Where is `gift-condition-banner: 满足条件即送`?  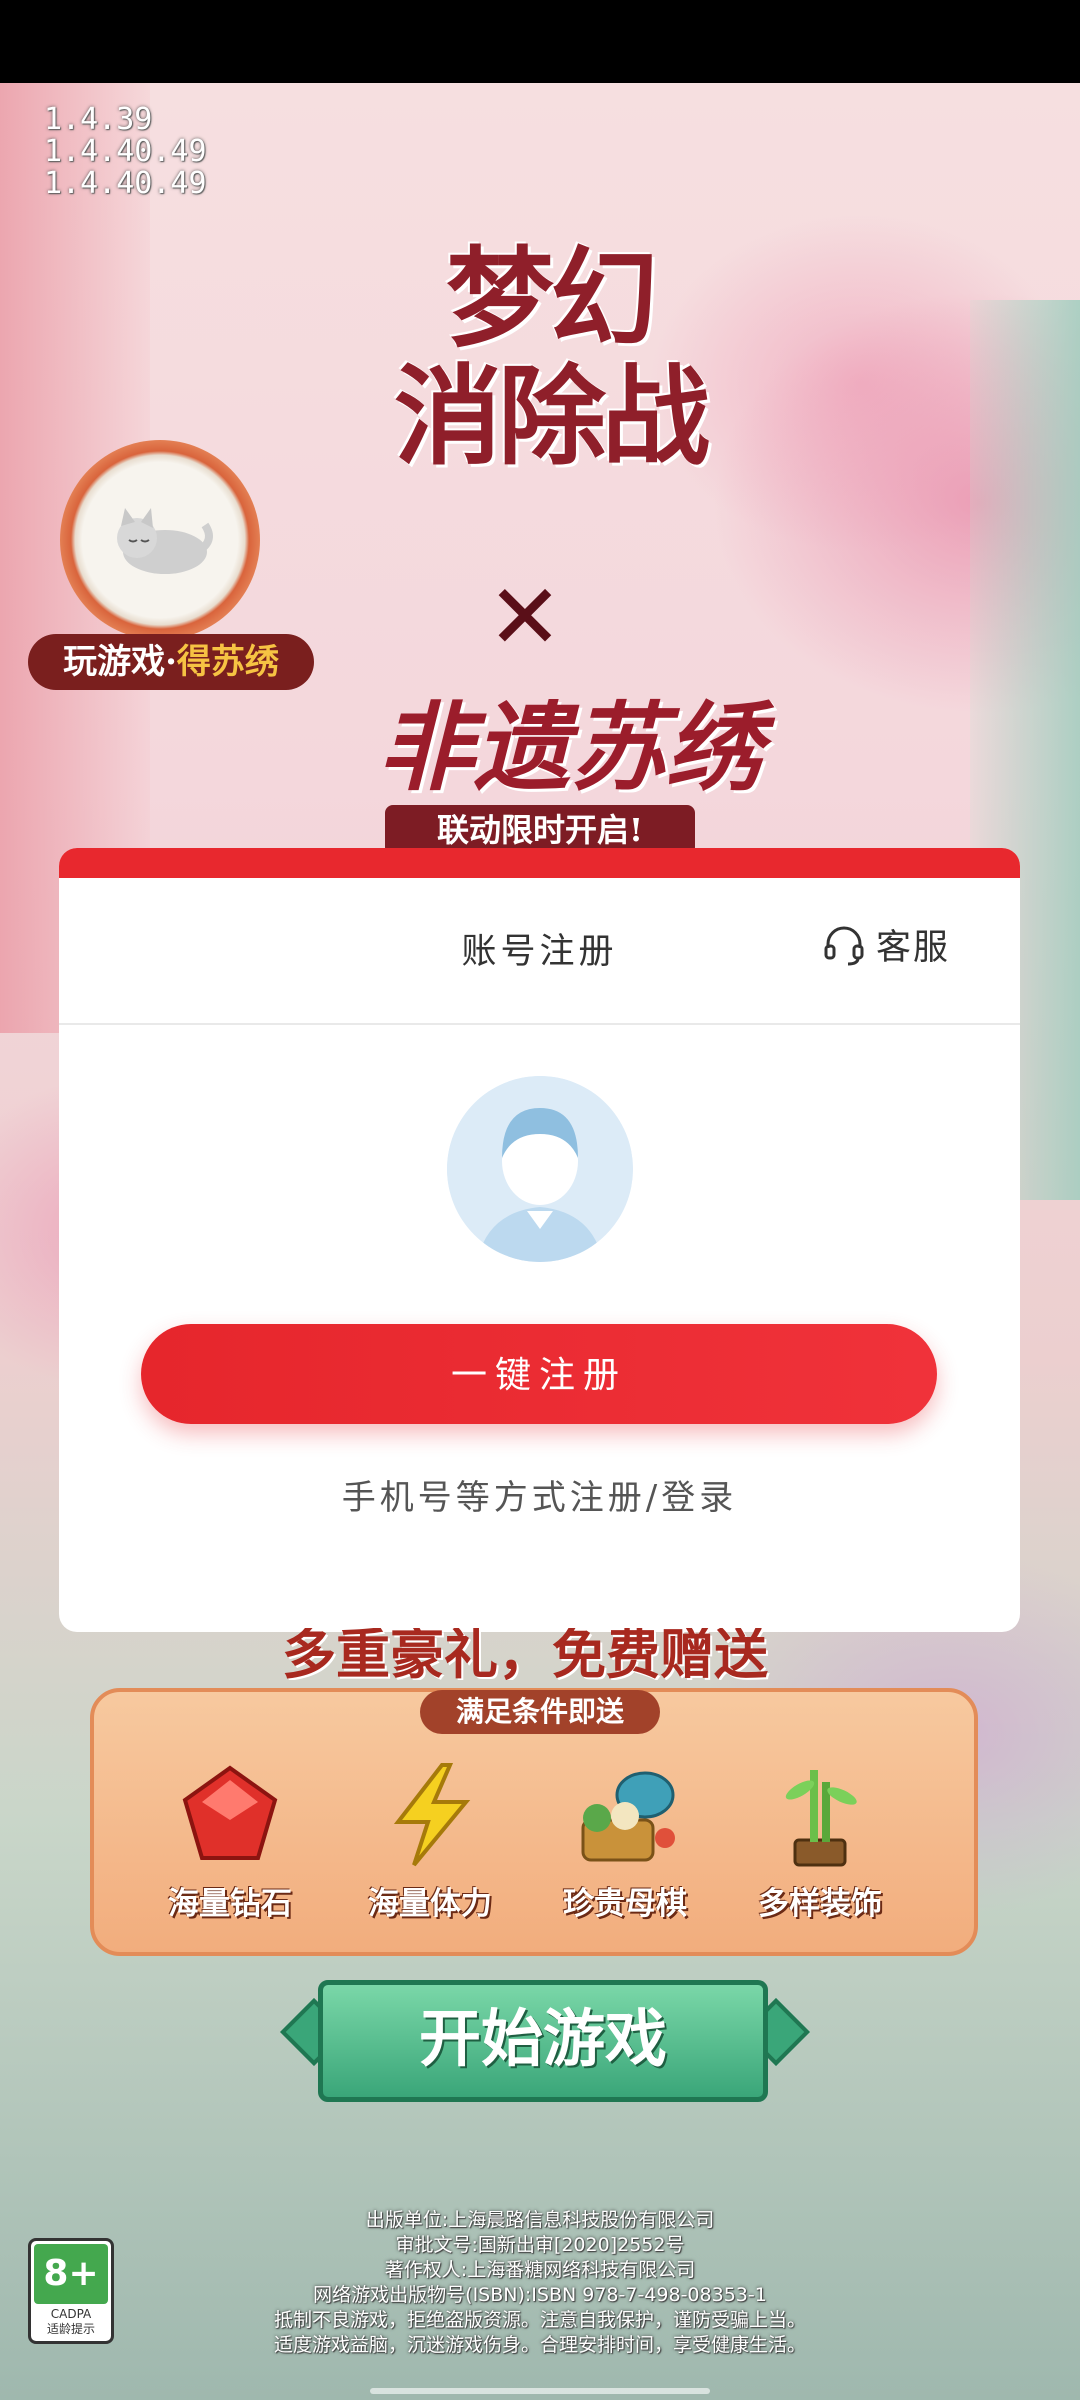 gift-condition-banner: 满足条件即送 is located at coordinates (540, 1712).